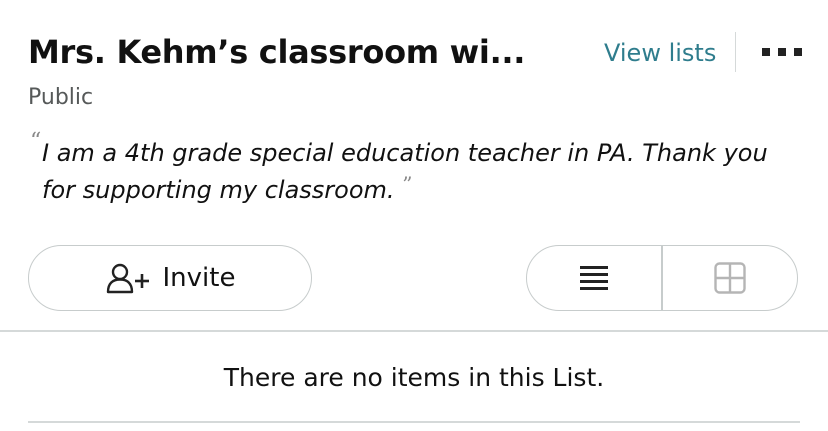 The height and width of the screenshot is (431, 828). I want to click on header-divider, so click(735, 52).